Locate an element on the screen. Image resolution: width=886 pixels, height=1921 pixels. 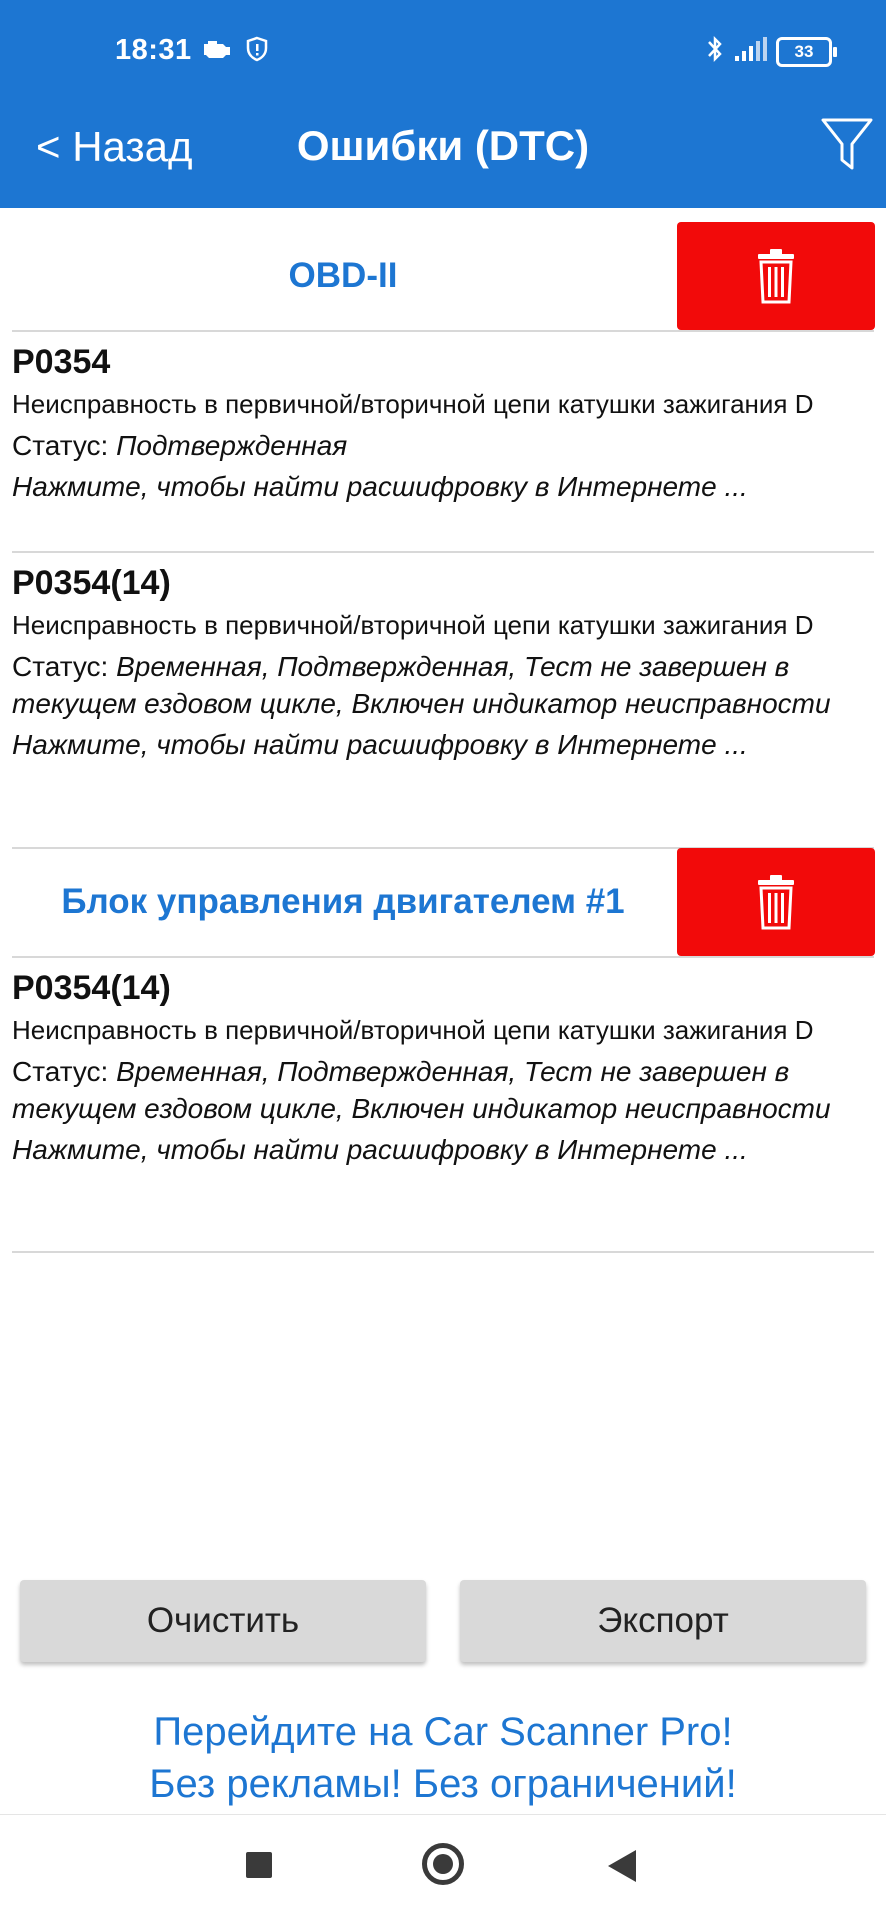
recent-apps-icon is located at coordinates (259, 1865).